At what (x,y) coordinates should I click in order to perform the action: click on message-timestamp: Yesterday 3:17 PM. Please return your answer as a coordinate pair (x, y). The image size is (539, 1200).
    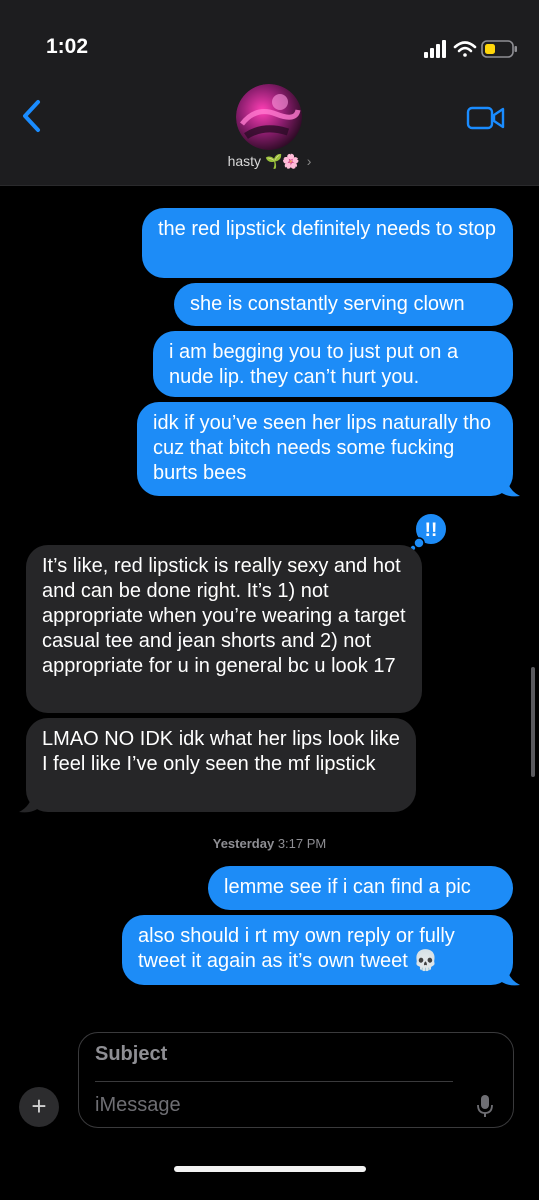
    Looking at the image, I should click on (269, 843).